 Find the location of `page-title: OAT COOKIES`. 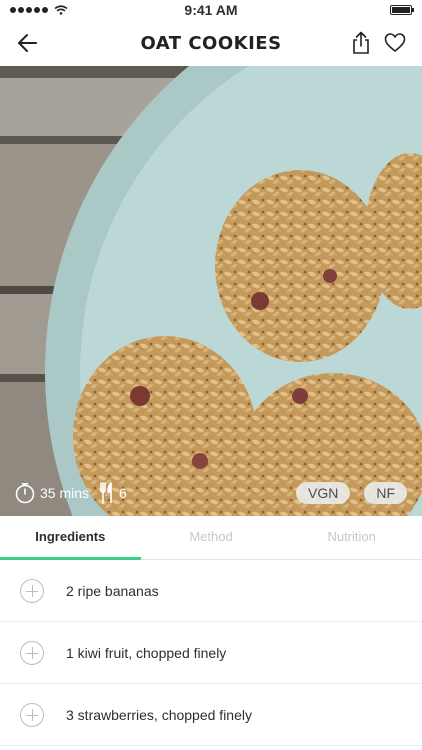

page-title: OAT COOKIES is located at coordinates (211, 43).